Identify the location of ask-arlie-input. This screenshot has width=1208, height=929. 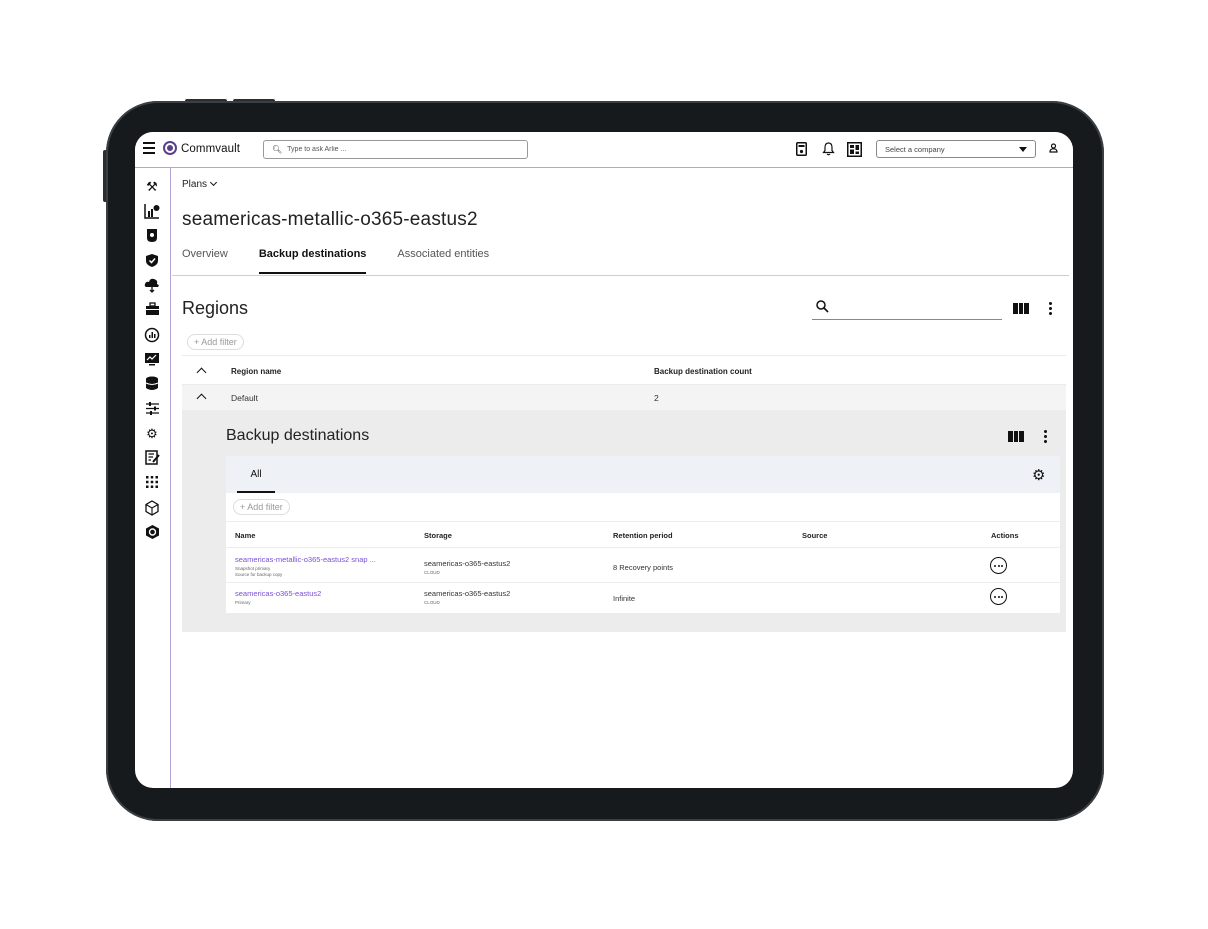
(402, 149).